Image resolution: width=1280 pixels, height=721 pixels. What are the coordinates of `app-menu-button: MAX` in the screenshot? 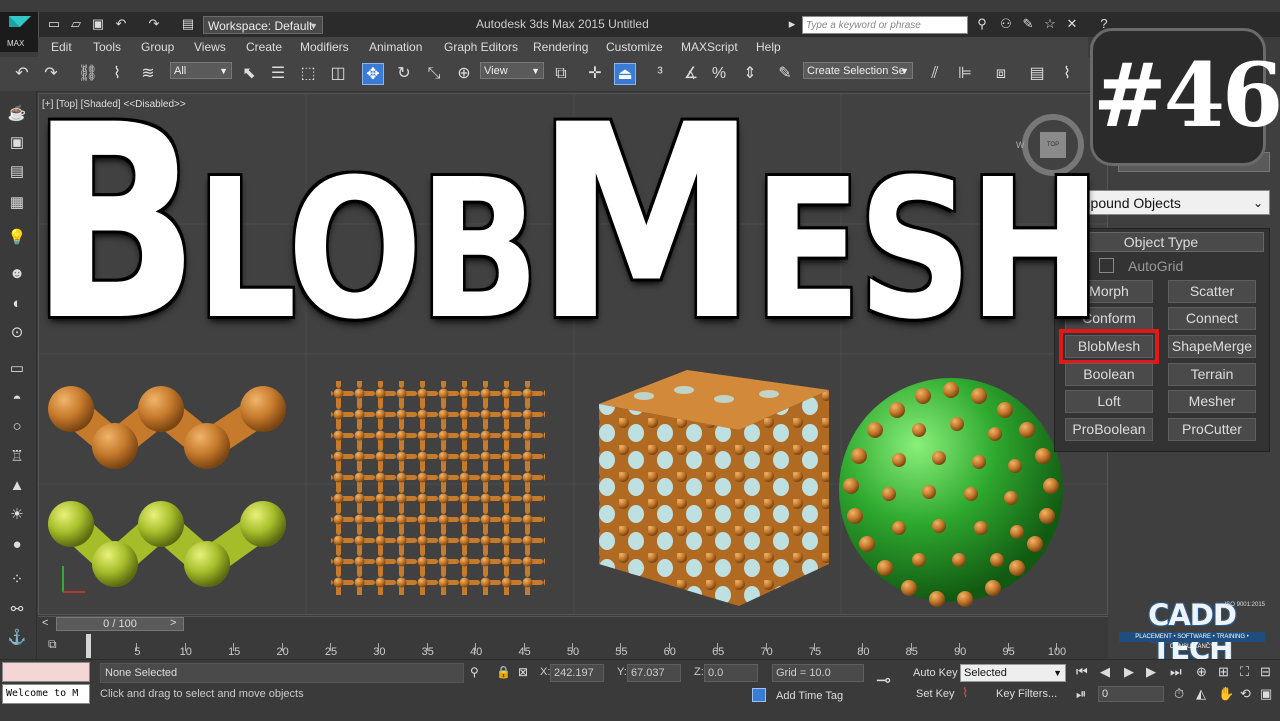 It's located at (19, 32).